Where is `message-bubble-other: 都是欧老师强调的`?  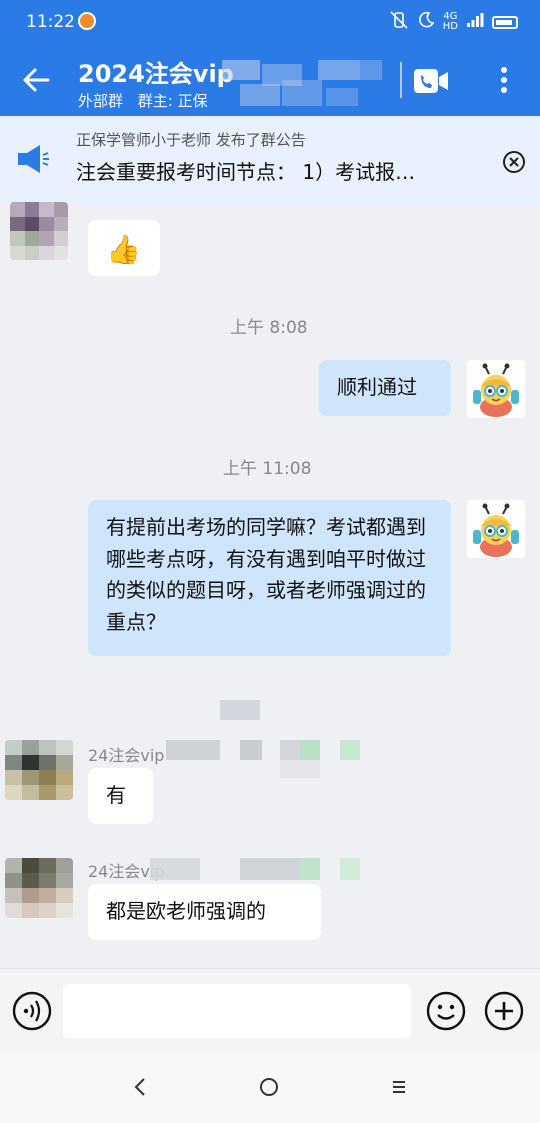 message-bubble-other: 都是欧老师强调的 is located at coordinates (204, 912).